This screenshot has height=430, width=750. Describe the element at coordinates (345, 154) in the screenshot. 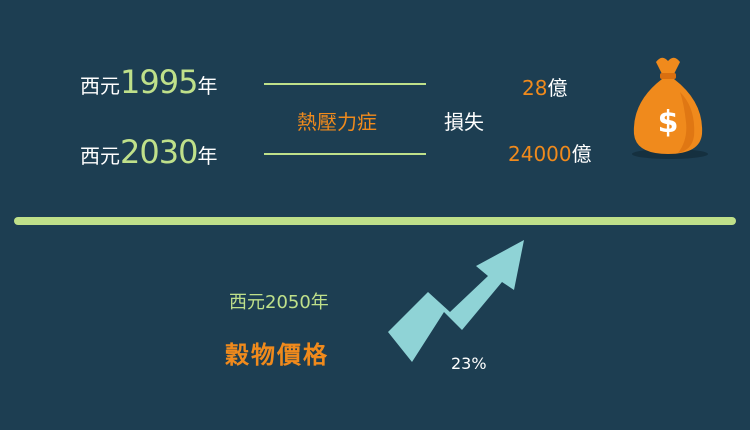

I see `connector-line-2030` at that location.